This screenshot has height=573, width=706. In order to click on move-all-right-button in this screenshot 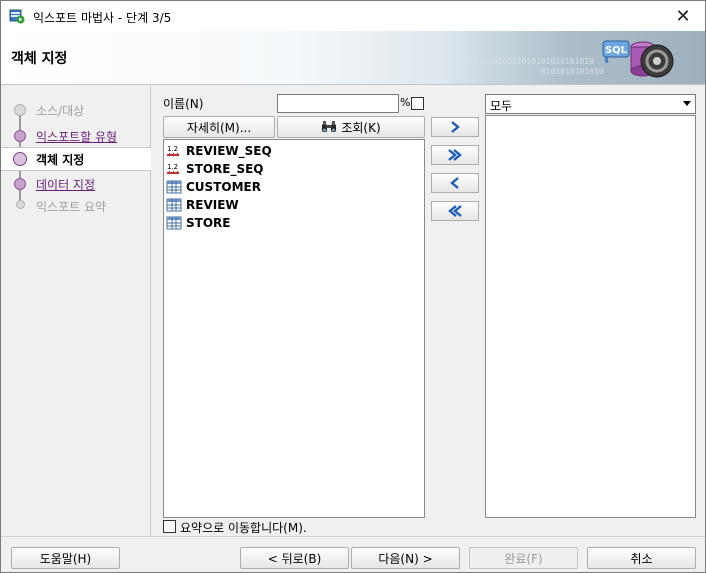, I will do `click(455, 155)`.